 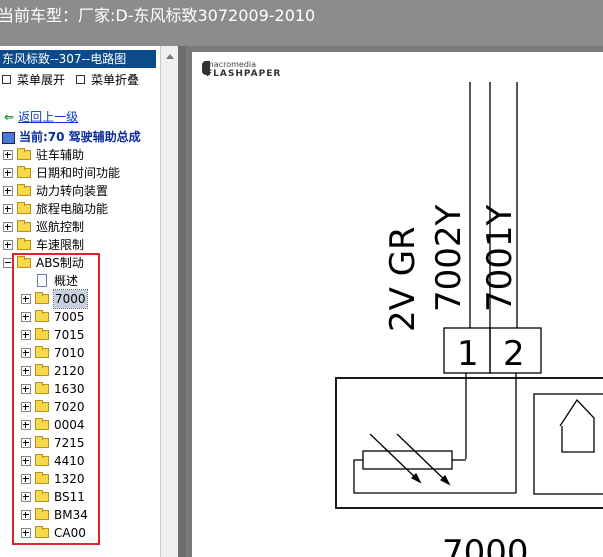 I want to click on tree-item: 车速限制, so click(x=81, y=245).